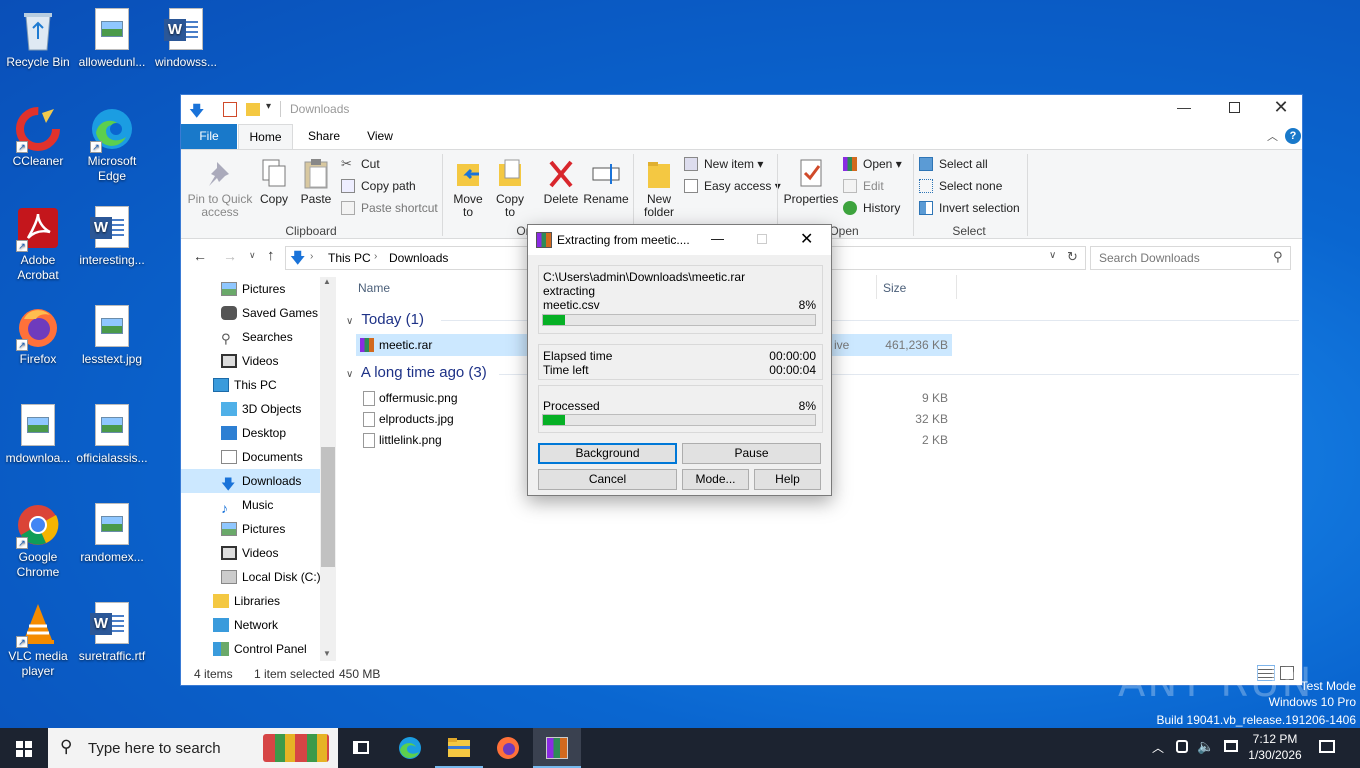  What do you see at coordinates (872, 164) in the screenshot?
I see `open-button: Open ▾` at bounding box center [872, 164].